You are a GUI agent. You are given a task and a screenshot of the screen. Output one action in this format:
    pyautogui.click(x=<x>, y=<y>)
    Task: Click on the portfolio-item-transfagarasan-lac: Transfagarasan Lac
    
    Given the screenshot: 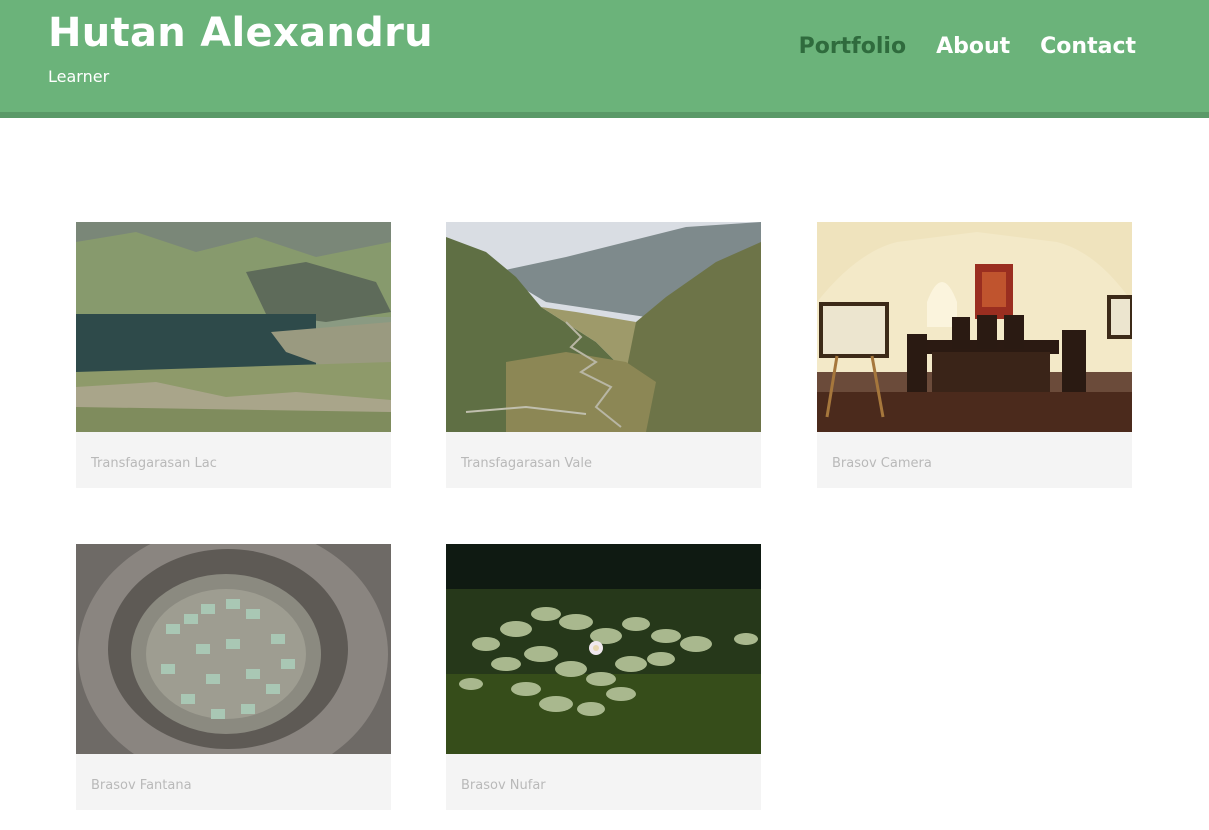 What is the action you would take?
    pyautogui.click(x=233, y=355)
    